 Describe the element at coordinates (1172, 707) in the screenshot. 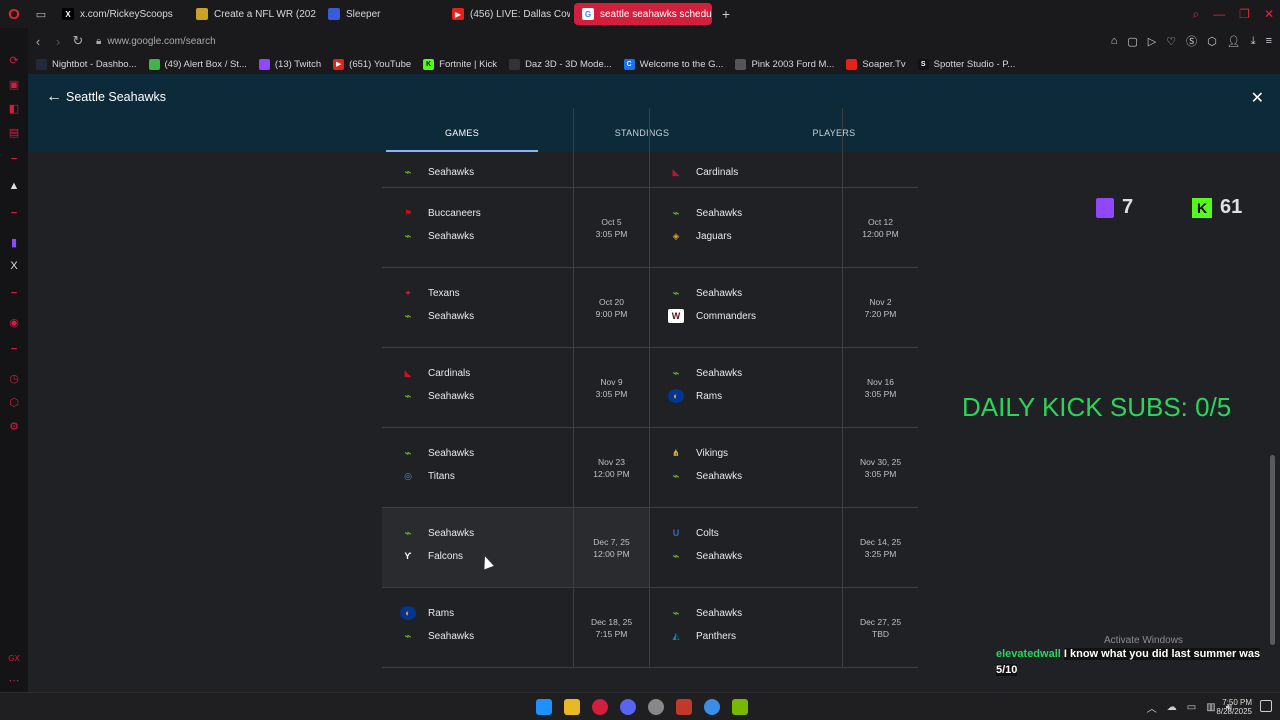

I see `cloud-icon: ☁` at that location.